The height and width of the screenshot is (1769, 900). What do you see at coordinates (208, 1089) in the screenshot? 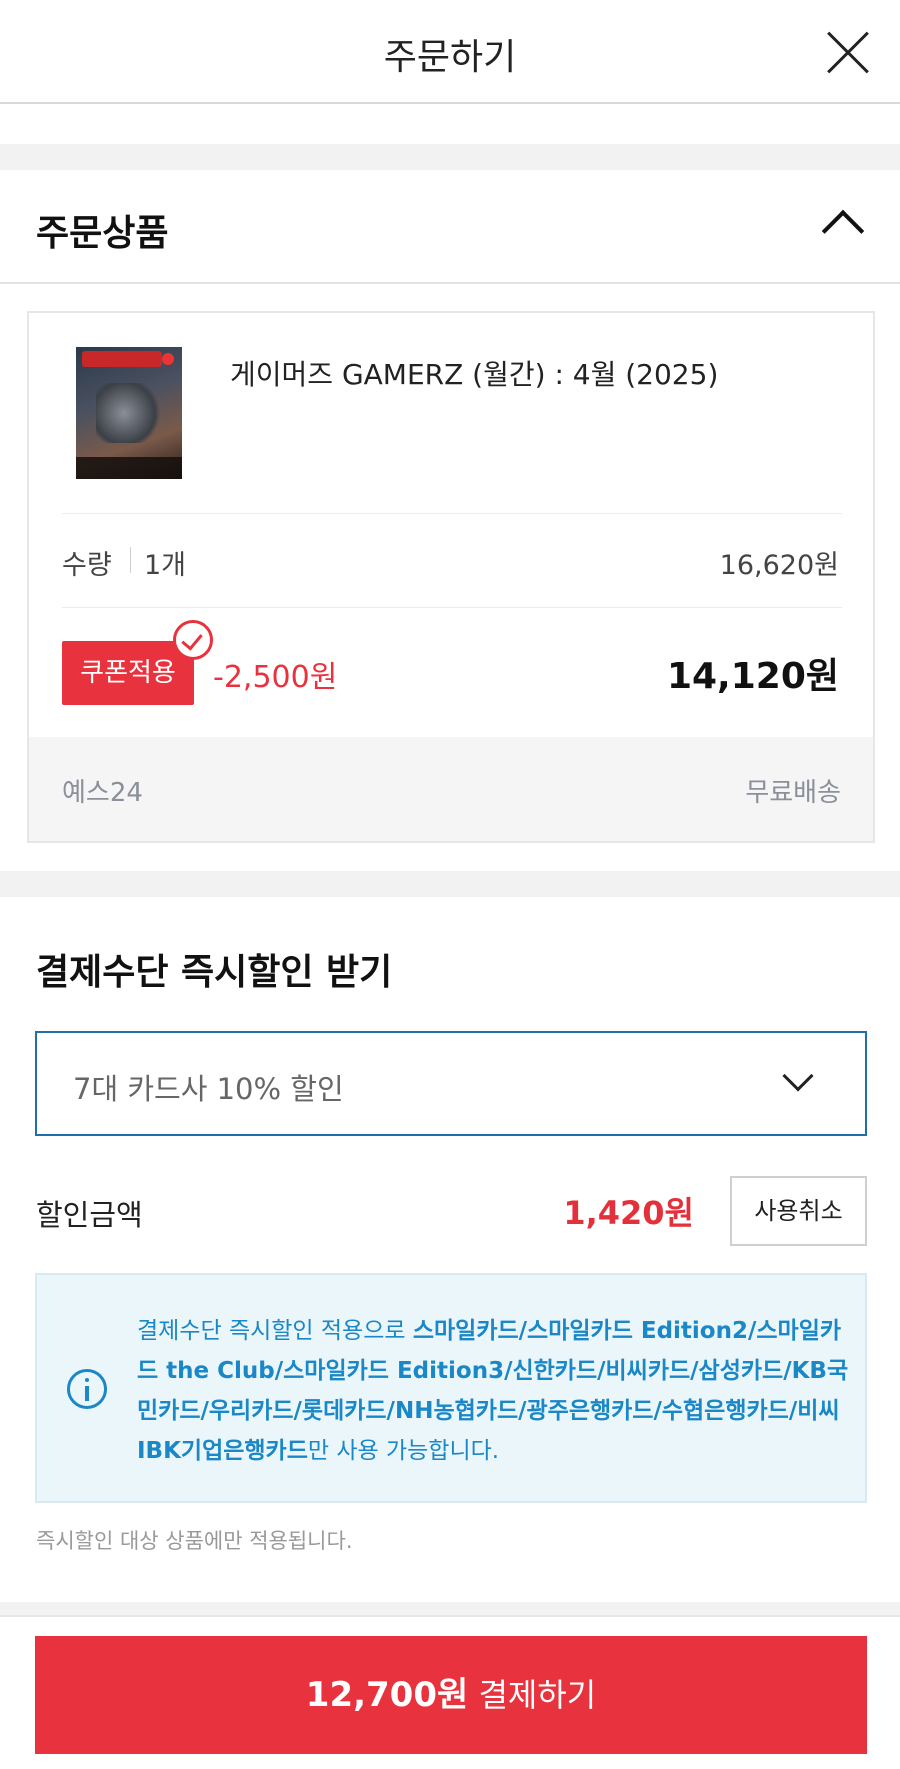
I see `card-discount-selected: 7대 카드사 10% 할인` at bounding box center [208, 1089].